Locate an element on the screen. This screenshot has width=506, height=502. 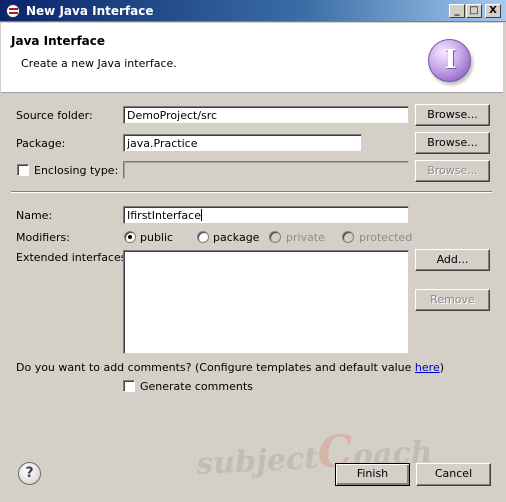
maximize-button: □ is located at coordinates (474, 11).